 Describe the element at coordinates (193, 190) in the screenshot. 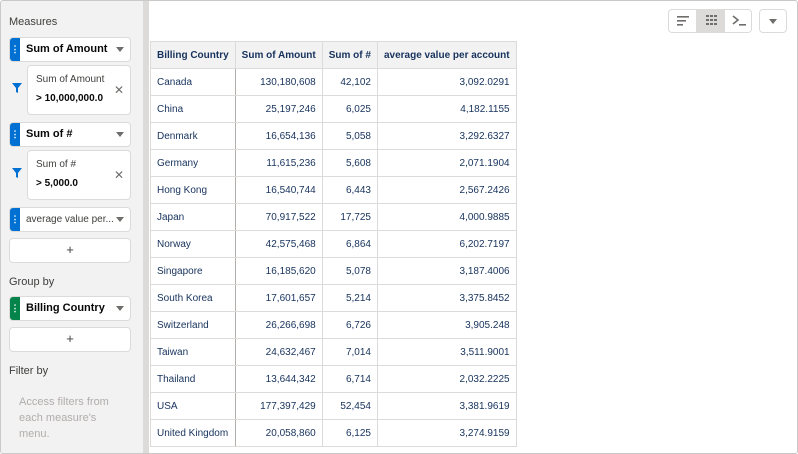

I see `cell-billing-country: Hong Kong` at that location.